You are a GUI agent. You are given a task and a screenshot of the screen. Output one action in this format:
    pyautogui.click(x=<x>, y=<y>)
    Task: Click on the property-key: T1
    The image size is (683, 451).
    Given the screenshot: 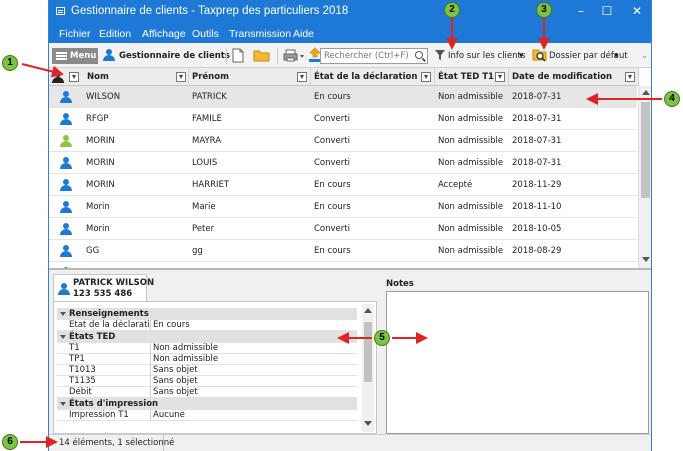 What is the action you would take?
    pyautogui.click(x=109, y=348)
    